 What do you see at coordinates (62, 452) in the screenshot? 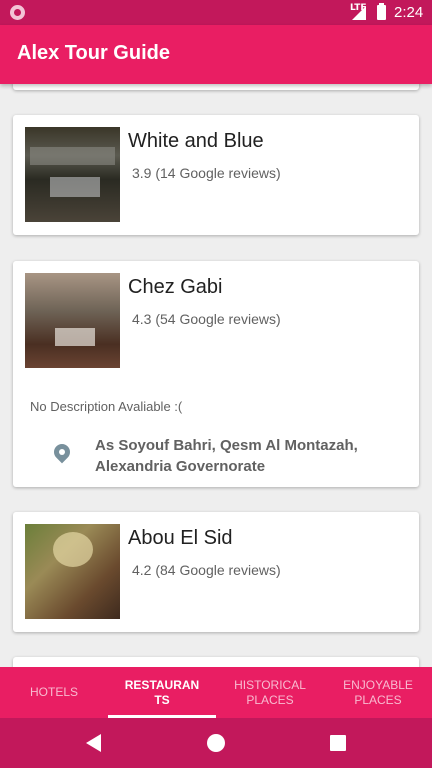
I see `location-pin-icon` at bounding box center [62, 452].